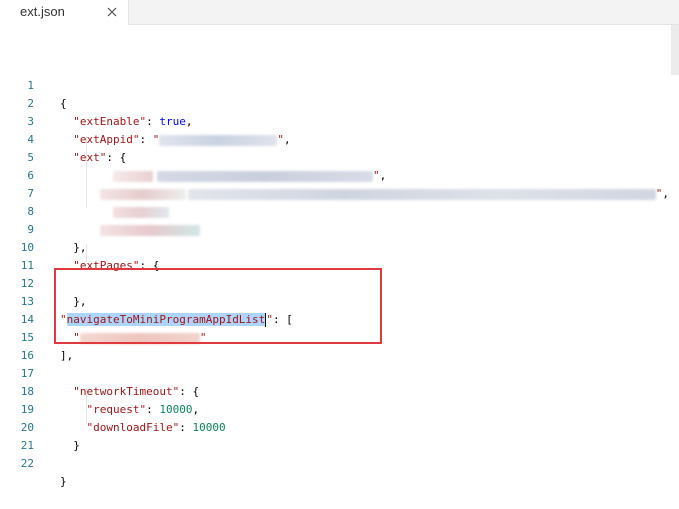  What do you see at coordinates (339, 435) in the screenshot?
I see `code-line: 21` at bounding box center [339, 435].